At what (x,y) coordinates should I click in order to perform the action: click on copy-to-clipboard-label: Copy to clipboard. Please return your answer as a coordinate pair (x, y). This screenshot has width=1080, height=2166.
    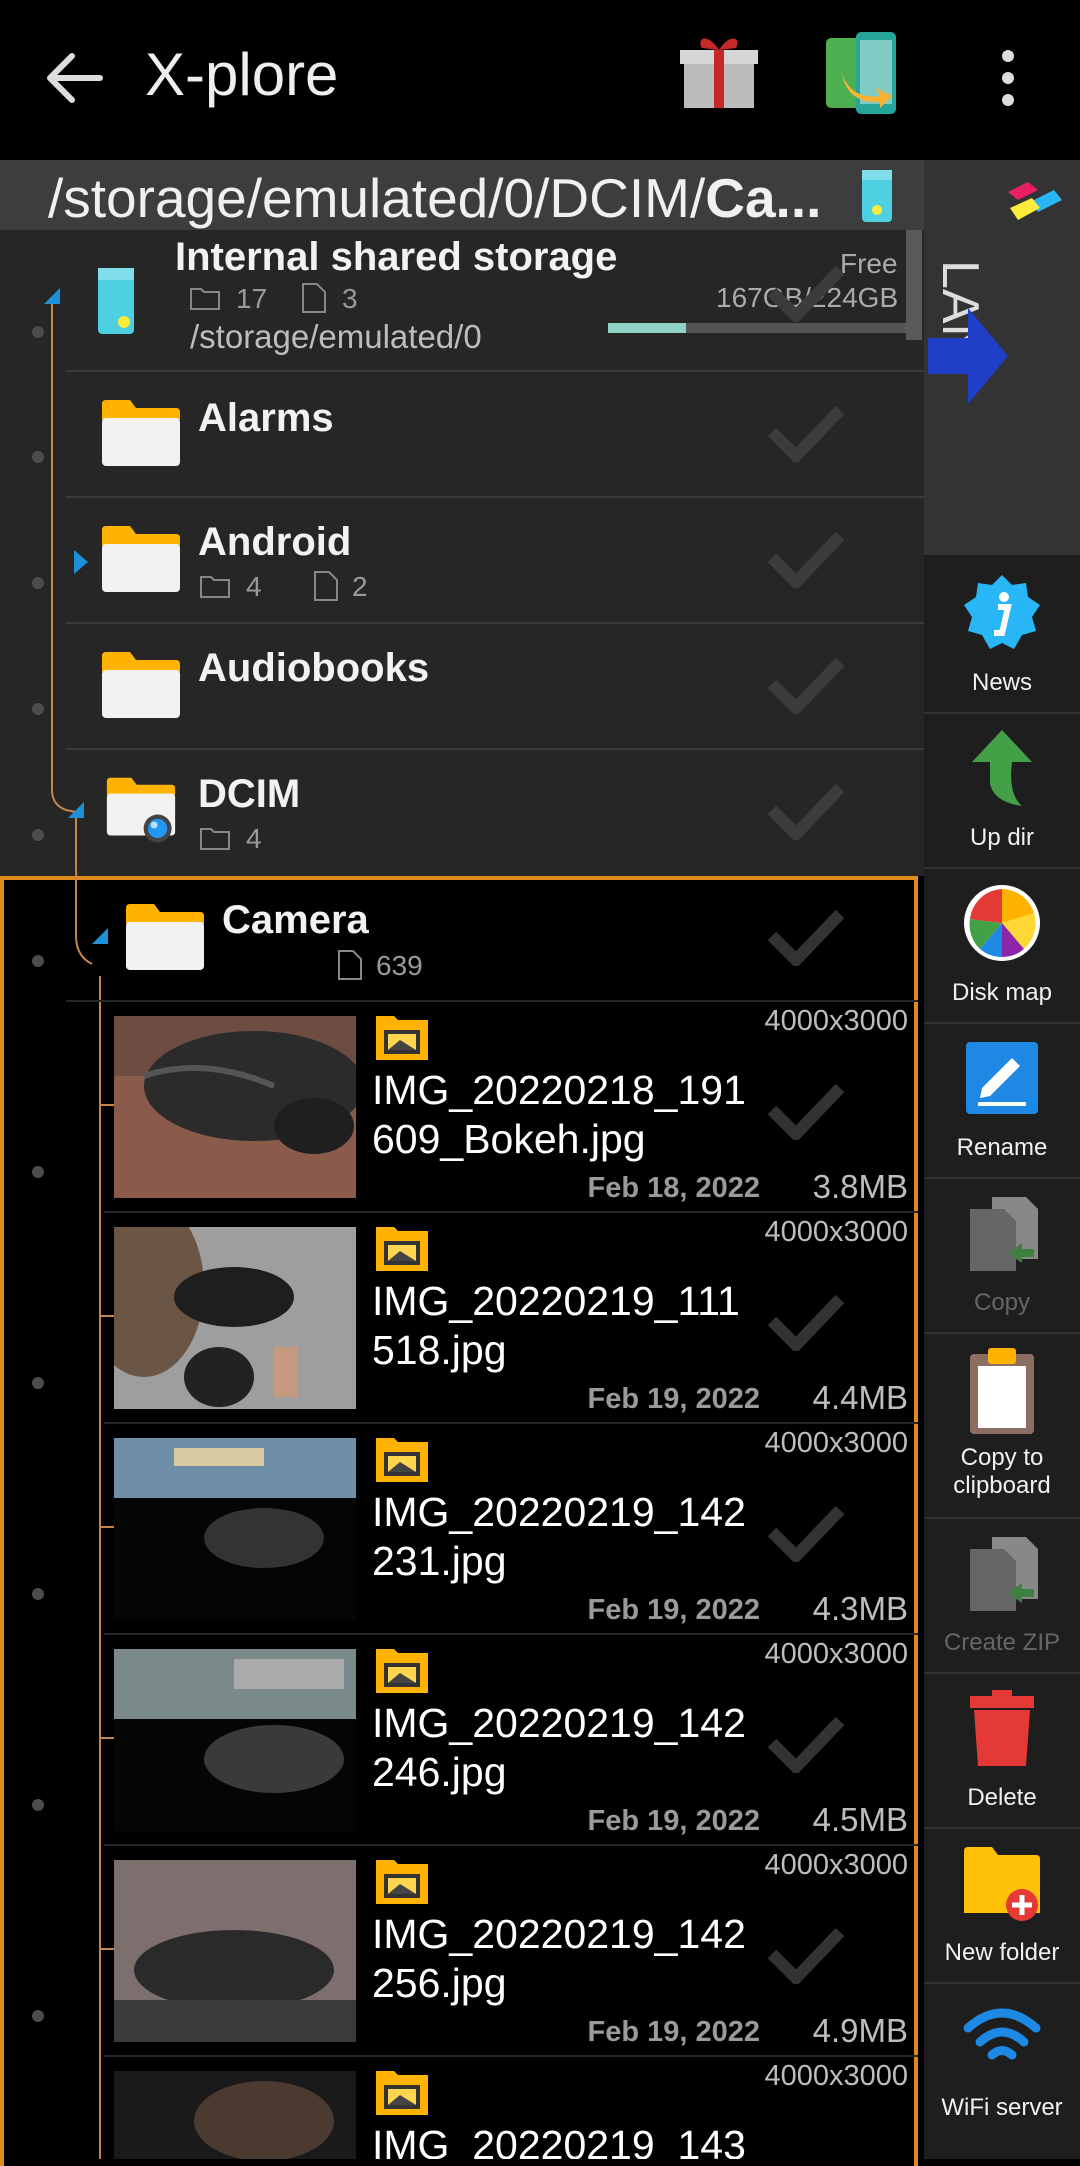
    Looking at the image, I should click on (1002, 1471).